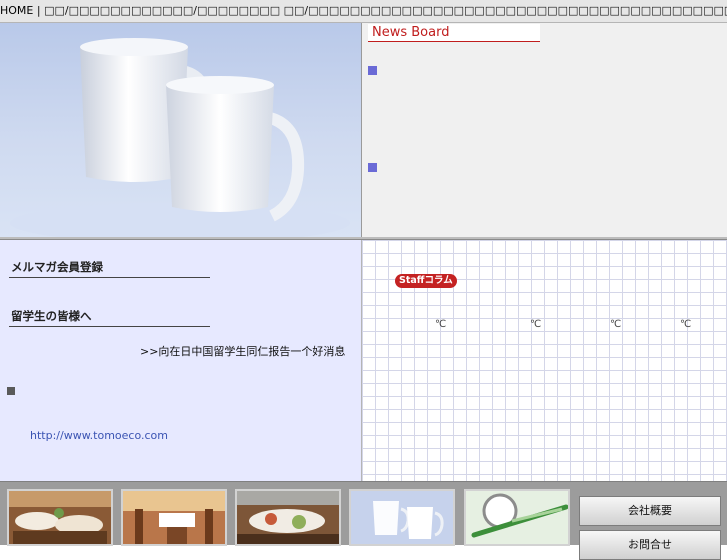 The height and width of the screenshot is (560, 727). Describe the element at coordinates (242, 351) in the screenshot. I see `report-link: >>向在日中国留学生同仁报告一个好消息` at that location.